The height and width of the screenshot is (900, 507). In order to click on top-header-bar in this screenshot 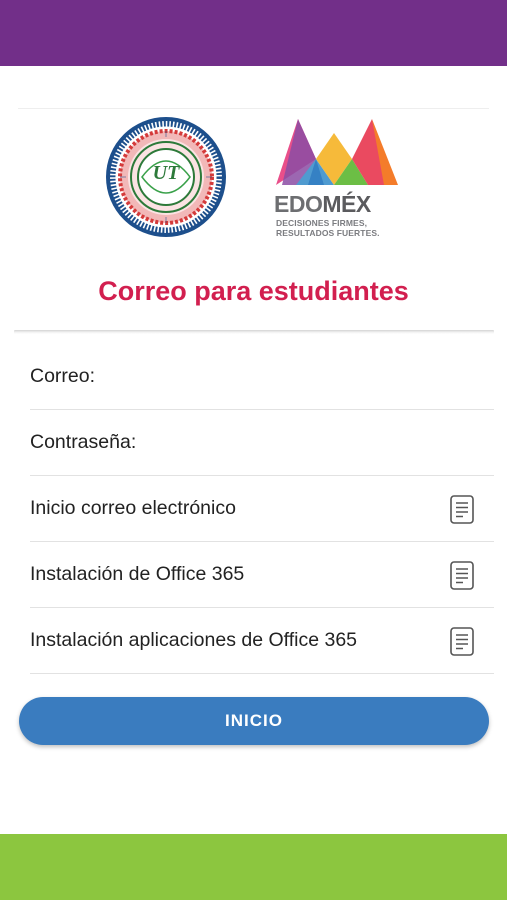, I will do `click(253, 33)`.